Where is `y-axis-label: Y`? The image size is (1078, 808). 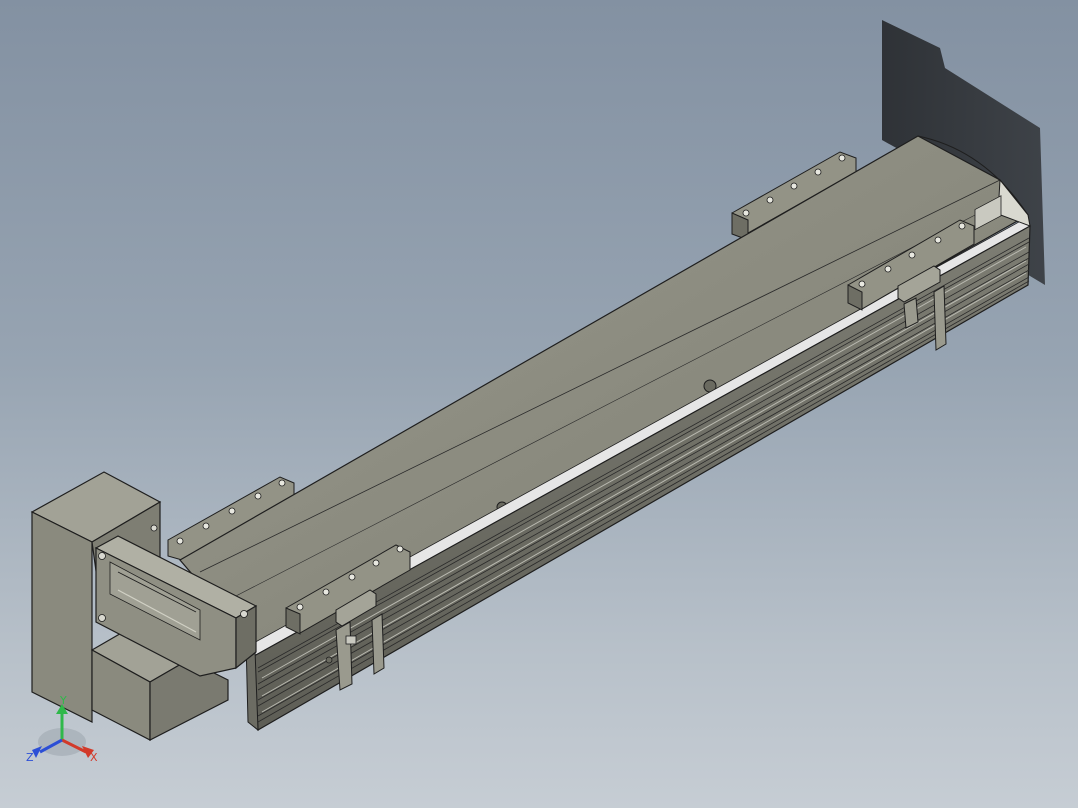 y-axis-label: Y is located at coordinates (63, 700).